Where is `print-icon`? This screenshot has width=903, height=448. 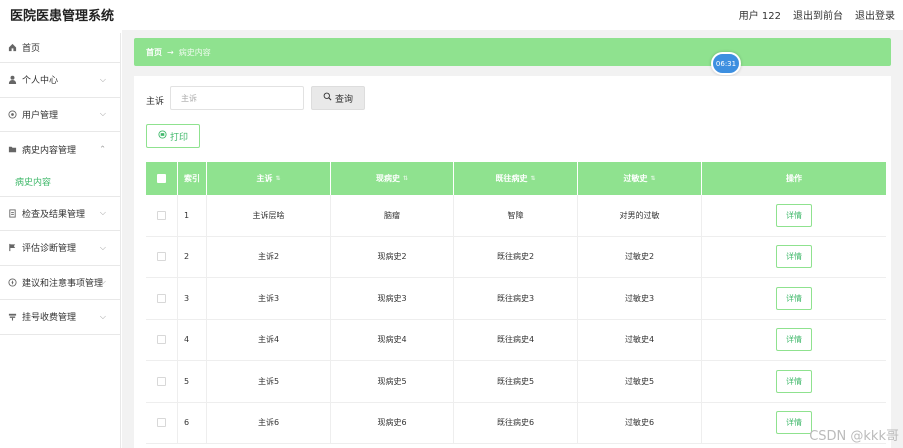
print-icon is located at coordinates (162, 136).